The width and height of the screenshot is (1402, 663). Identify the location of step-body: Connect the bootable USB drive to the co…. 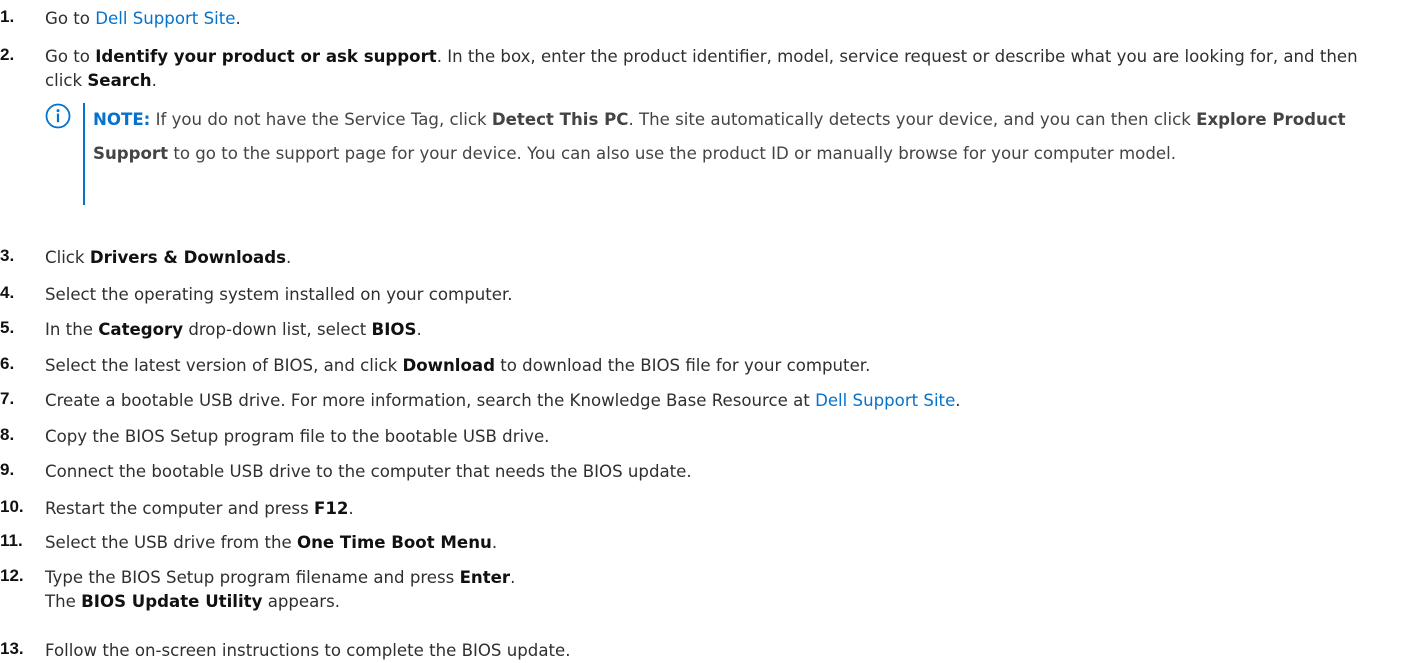
(713, 472).